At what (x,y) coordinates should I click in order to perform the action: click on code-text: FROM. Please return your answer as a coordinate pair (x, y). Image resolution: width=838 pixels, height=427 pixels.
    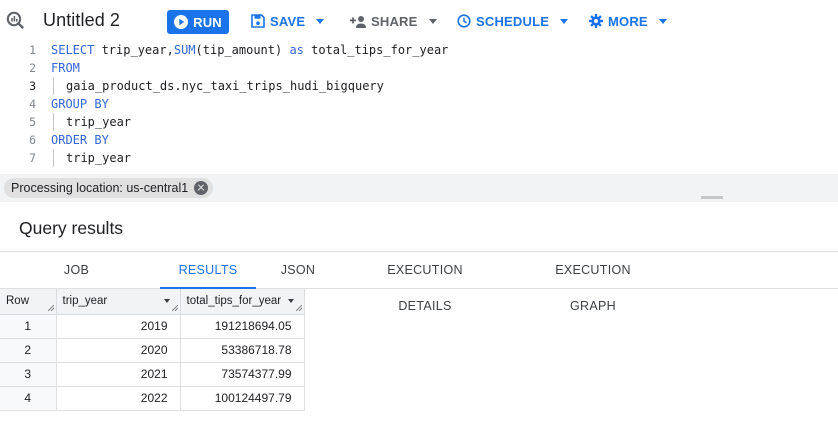
    Looking at the image, I should click on (65, 68).